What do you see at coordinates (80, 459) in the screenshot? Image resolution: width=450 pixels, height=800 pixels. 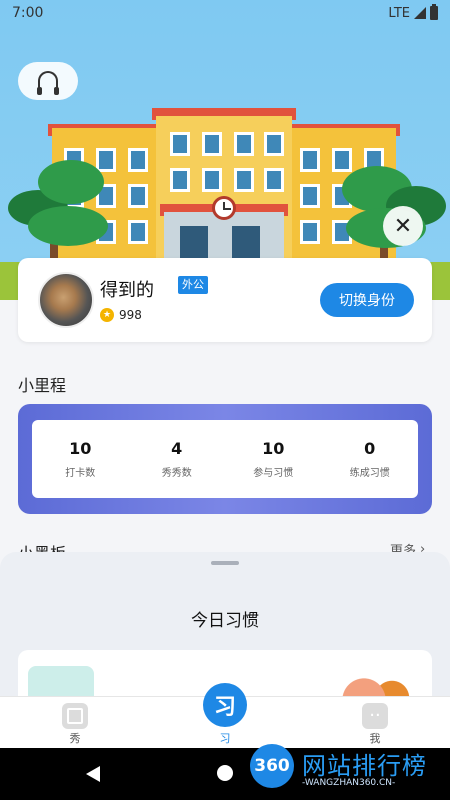 I see `stat-checkins: 10 打卡数` at bounding box center [80, 459].